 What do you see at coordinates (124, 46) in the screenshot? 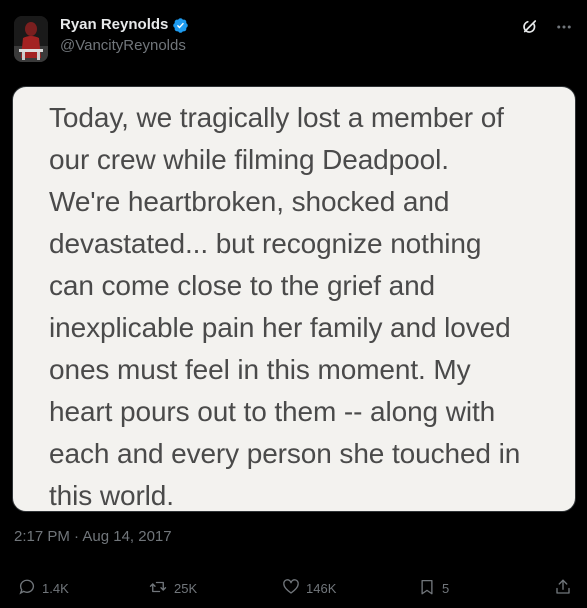
I see `handle: @VancityReynolds` at bounding box center [124, 46].